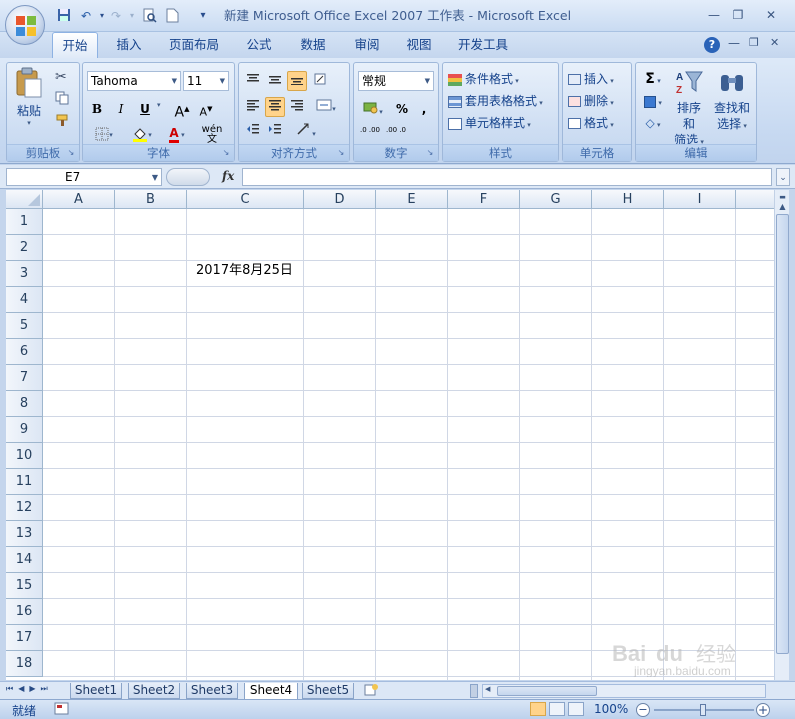 Image resolution: width=795 pixels, height=719 pixels. Describe the element at coordinates (430, 153) in the screenshot. I see `number-launcher-icon: ↘` at that location.